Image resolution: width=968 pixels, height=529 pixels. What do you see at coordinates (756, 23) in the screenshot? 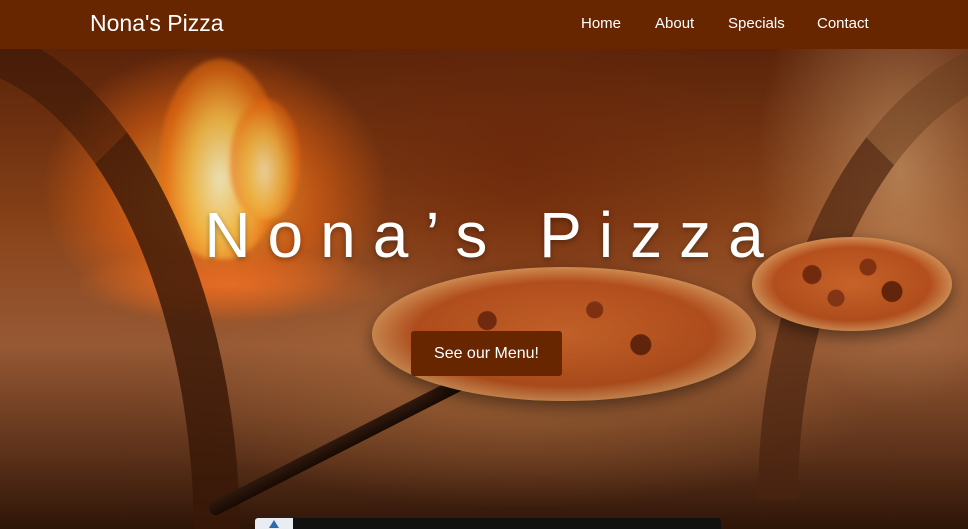
I see `nav-link-specials: Specials` at bounding box center [756, 23].